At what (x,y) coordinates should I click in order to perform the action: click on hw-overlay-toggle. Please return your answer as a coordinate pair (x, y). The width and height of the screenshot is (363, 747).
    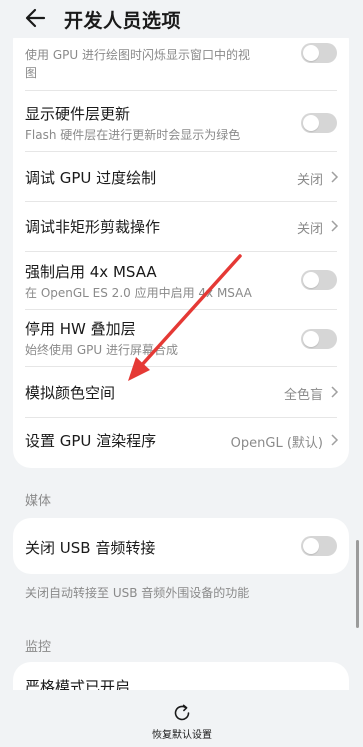
    Looking at the image, I should click on (319, 339).